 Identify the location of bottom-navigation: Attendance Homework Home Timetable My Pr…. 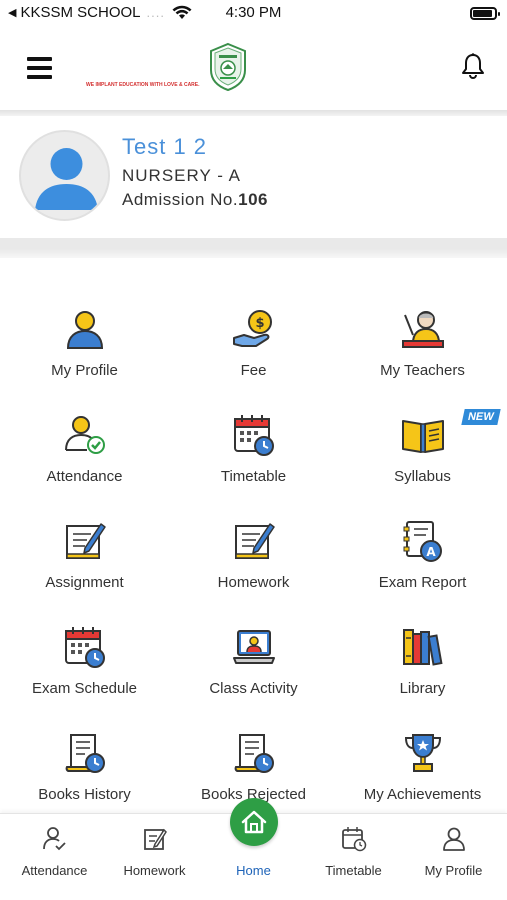
(253, 849).